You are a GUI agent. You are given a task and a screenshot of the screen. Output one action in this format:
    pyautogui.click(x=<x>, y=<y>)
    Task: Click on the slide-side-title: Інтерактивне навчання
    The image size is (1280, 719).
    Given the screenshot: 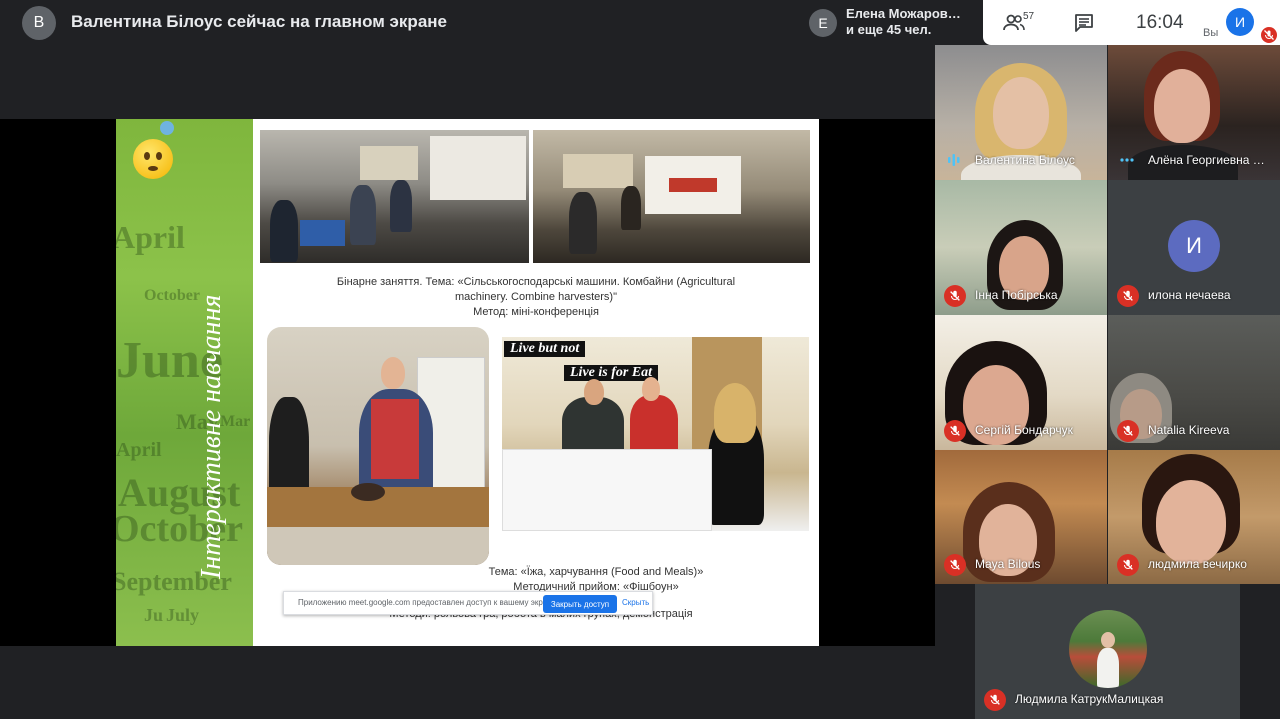 What is the action you would take?
    pyautogui.click(x=211, y=436)
    